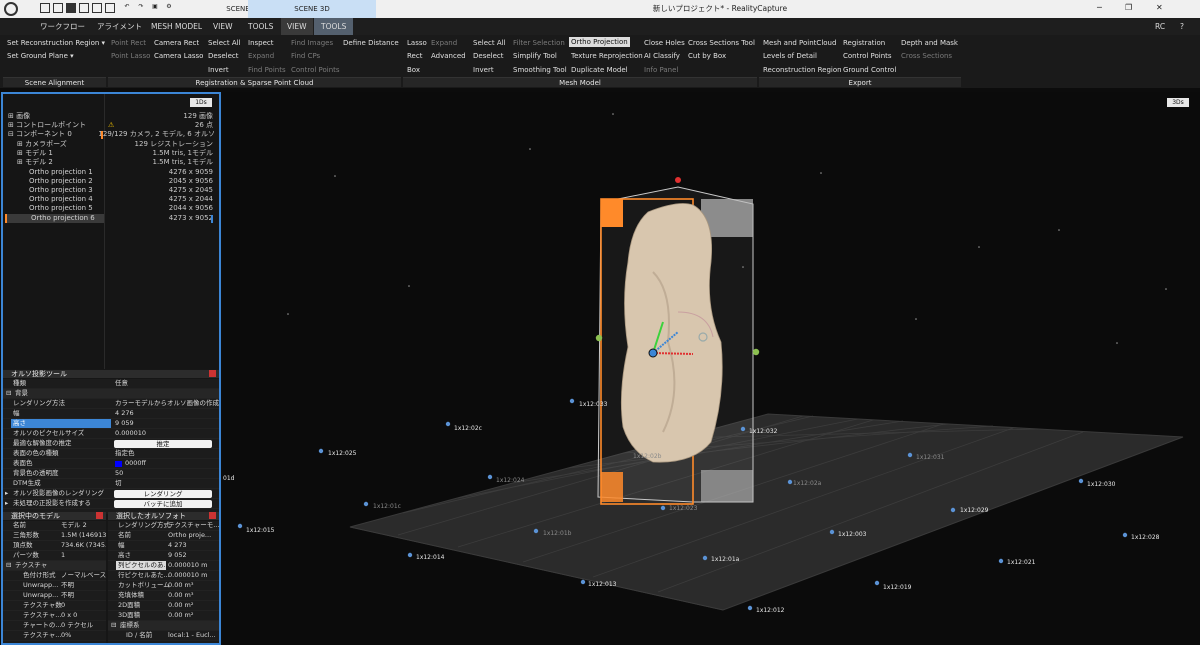  Describe the element at coordinates (599, 42) in the screenshot. I see `ortho-projection-button: Ortho Projection` at that location.